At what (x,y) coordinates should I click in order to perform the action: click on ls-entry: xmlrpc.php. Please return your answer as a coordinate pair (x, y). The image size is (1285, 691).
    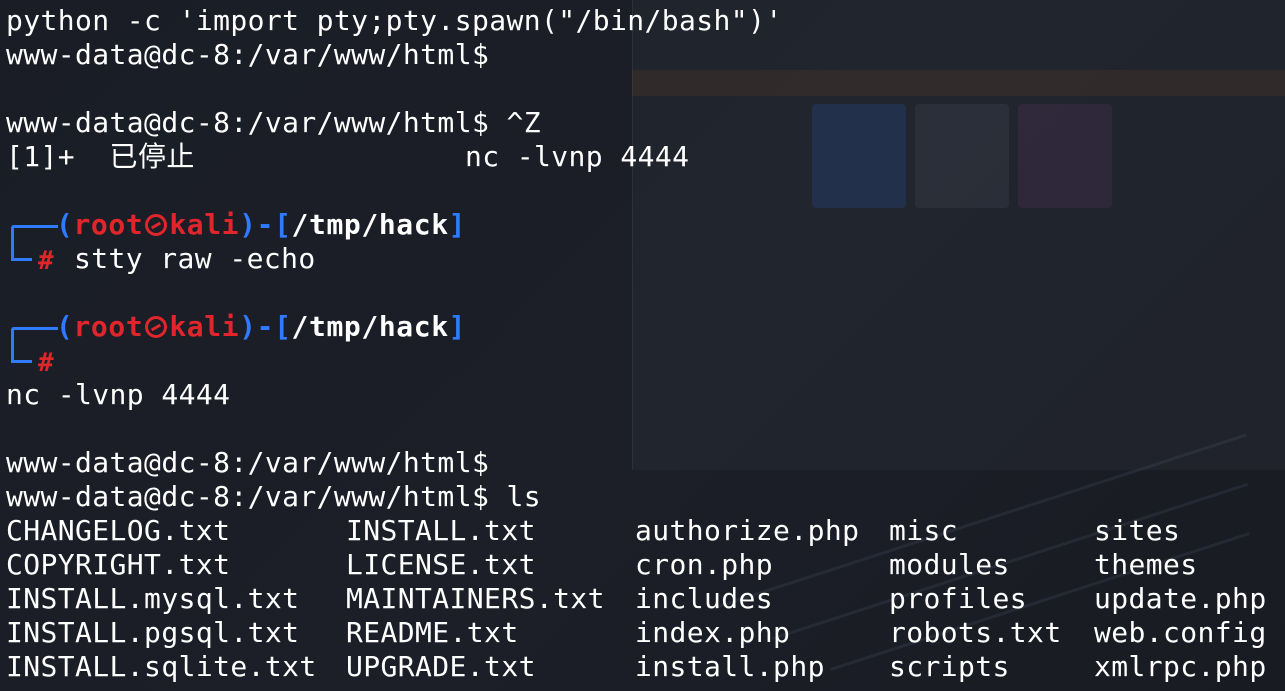
    Looking at the image, I should click on (1180, 666).